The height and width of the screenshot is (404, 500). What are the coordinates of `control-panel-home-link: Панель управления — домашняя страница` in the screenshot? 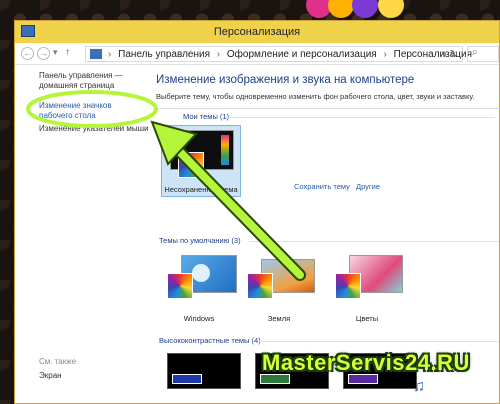 It's located at (89, 81).